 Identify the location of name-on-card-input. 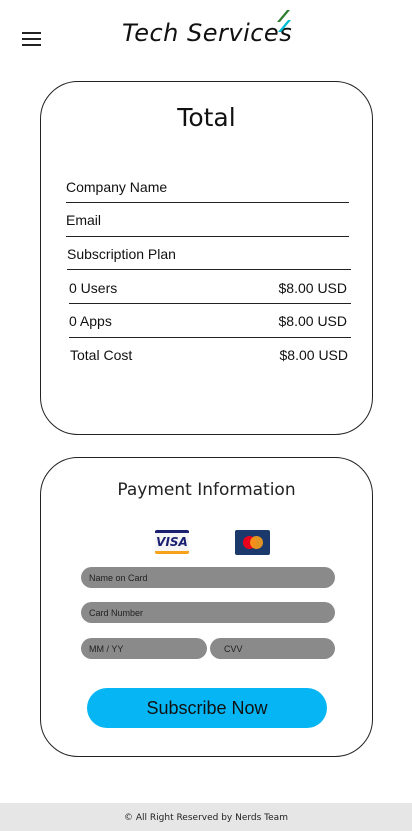
(208, 577).